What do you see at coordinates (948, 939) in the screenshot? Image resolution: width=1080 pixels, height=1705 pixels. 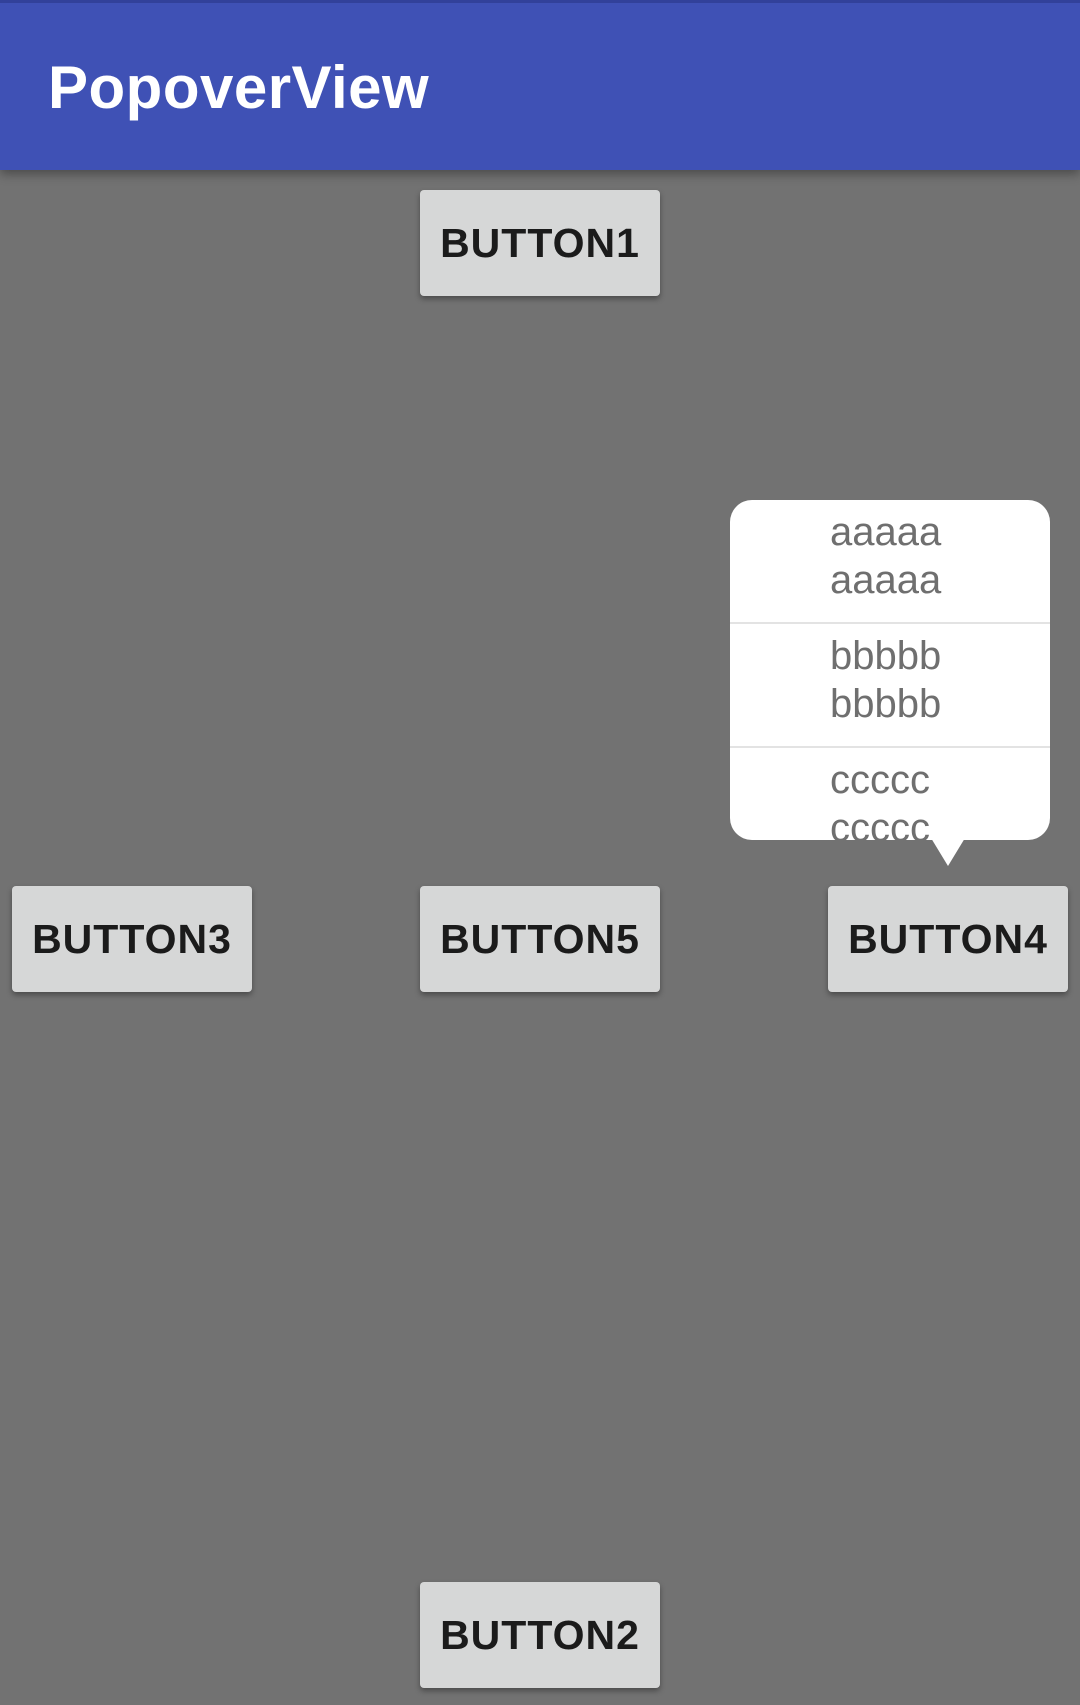 I see `button4: BUTTON4` at bounding box center [948, 939].